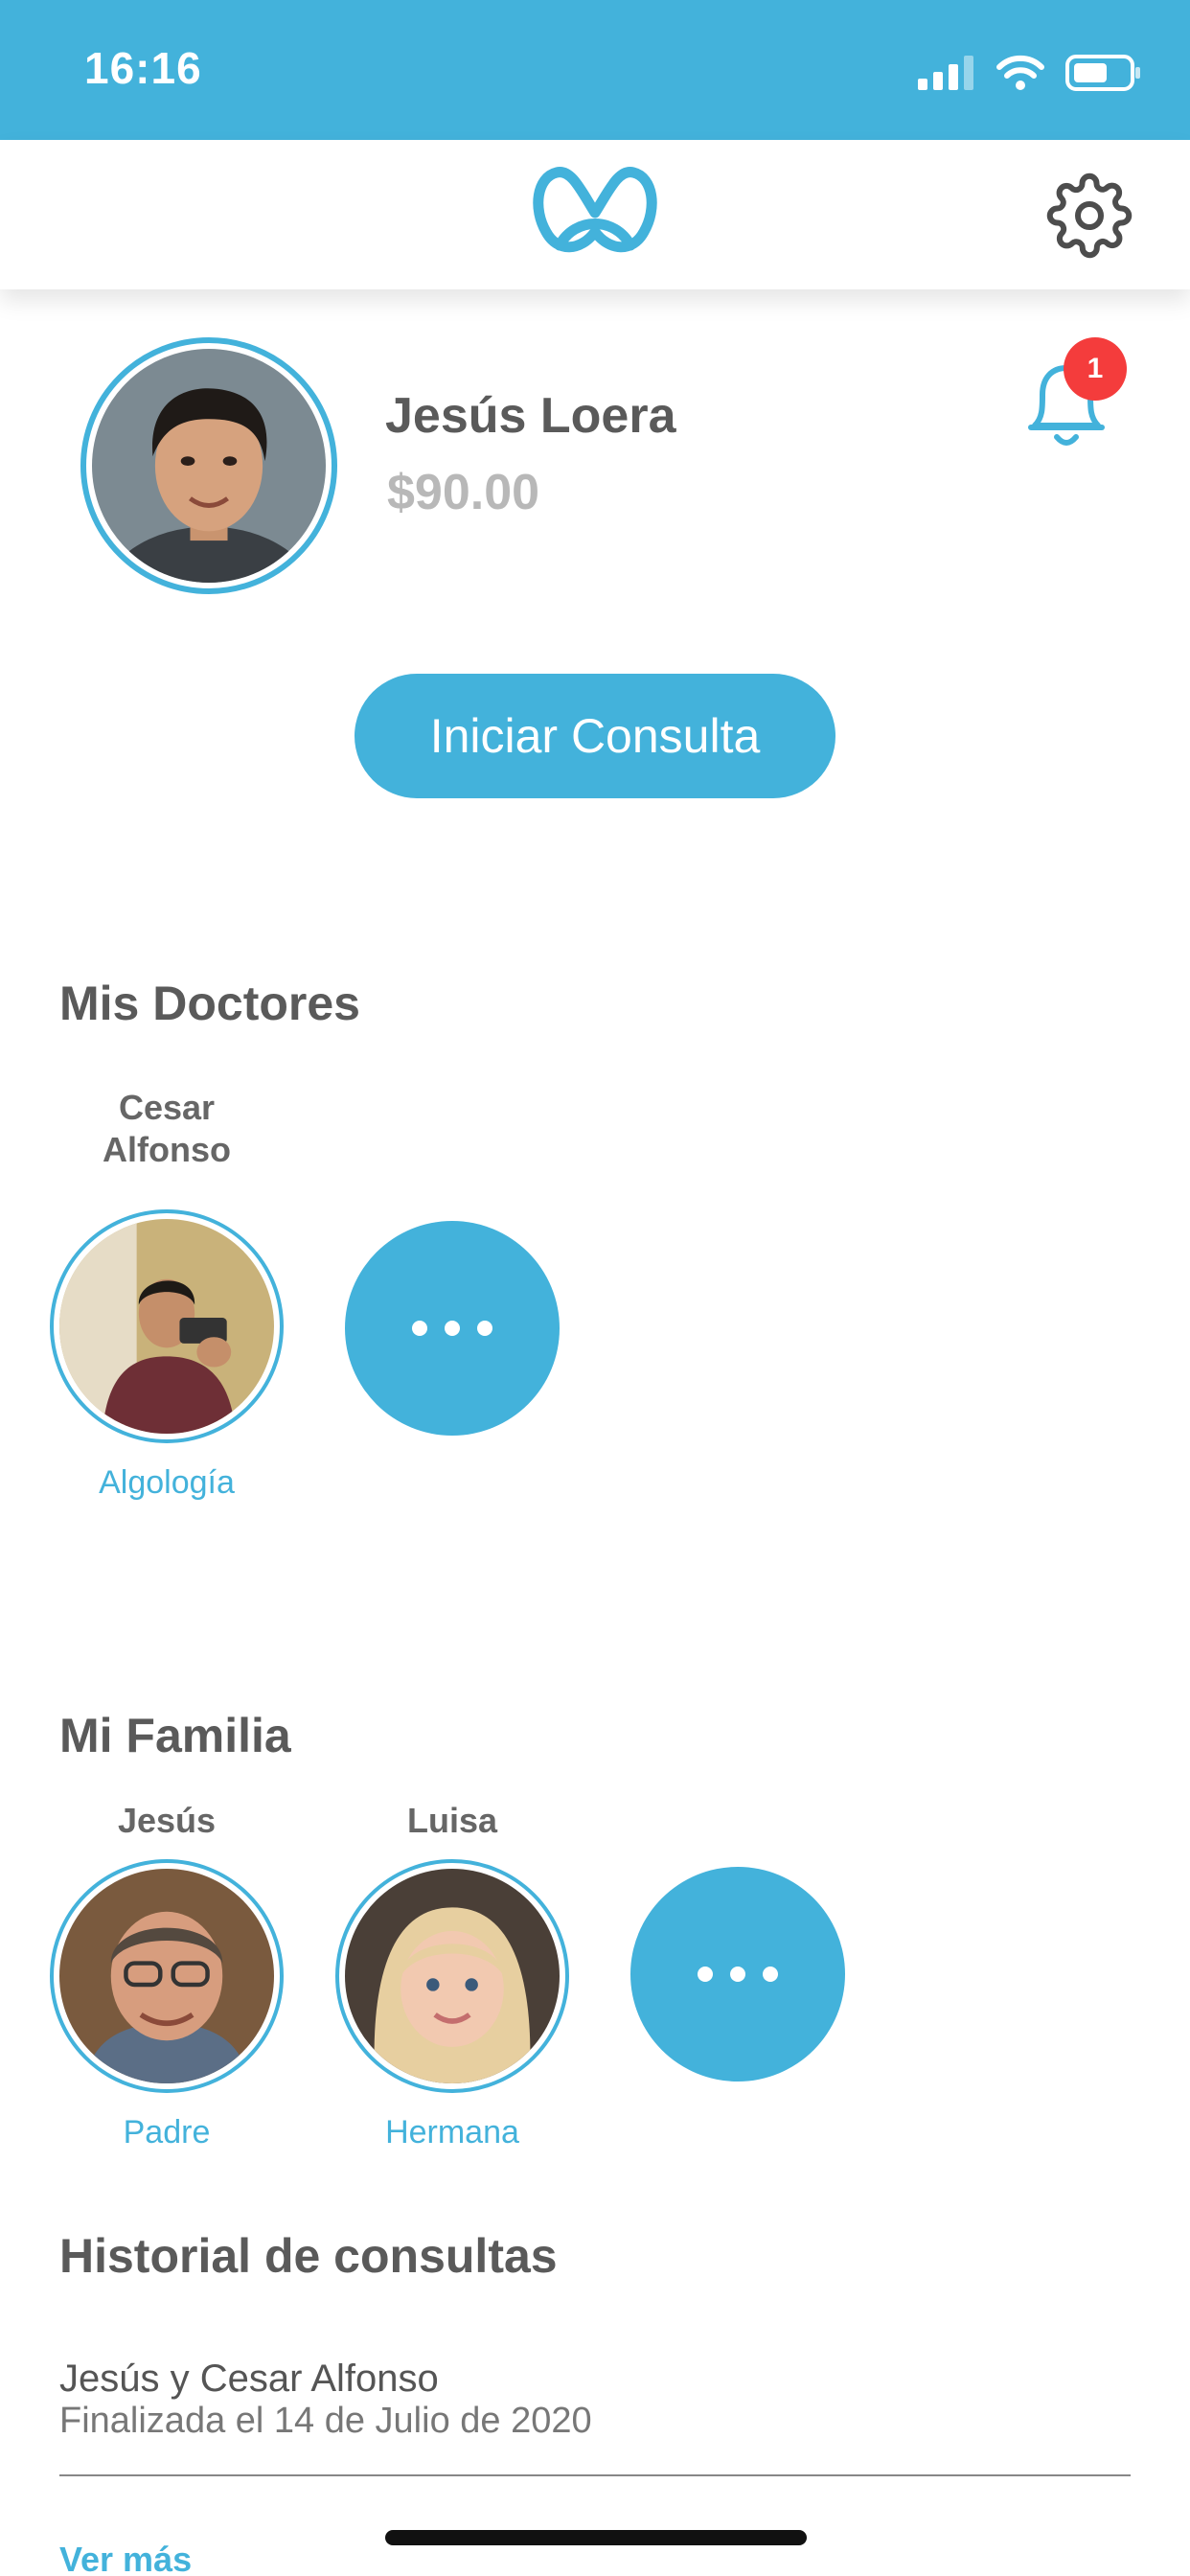 The height and width of the screenshot is (2576, 1190). What do you see at coordinates (452, 1328) in the screenshot?
I see `more-doctors-button` at bounding box center [452, 1328].